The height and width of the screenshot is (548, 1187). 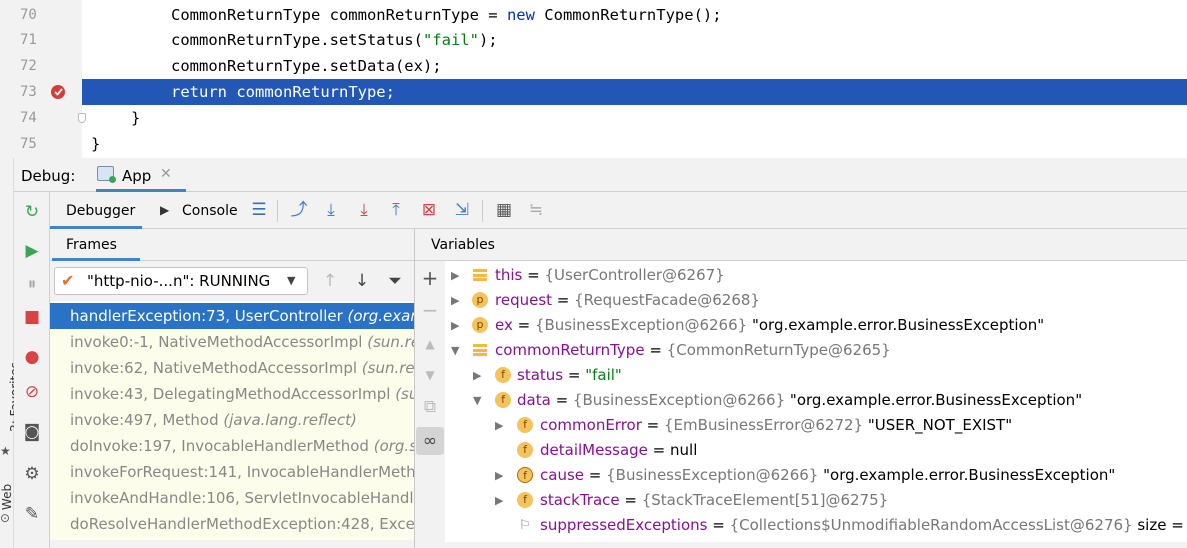 What do you see at coordinates (283, 92) in the screenshot?
I see `code-line-73: return commonReturnType;` at bounding box center [283, 92].